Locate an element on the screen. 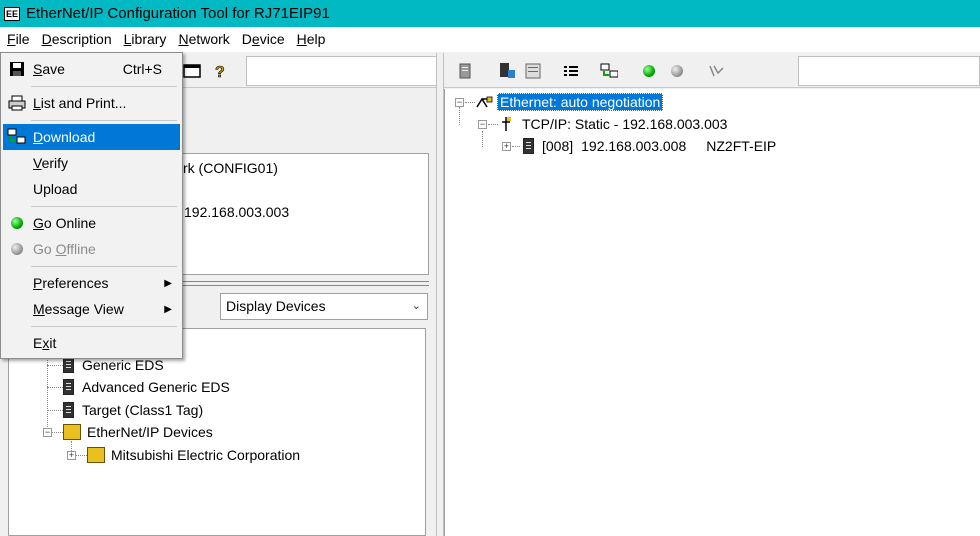 The height and width of the screenshot is (536, 980). help-icon: ? is located at coordinates (220, 71).